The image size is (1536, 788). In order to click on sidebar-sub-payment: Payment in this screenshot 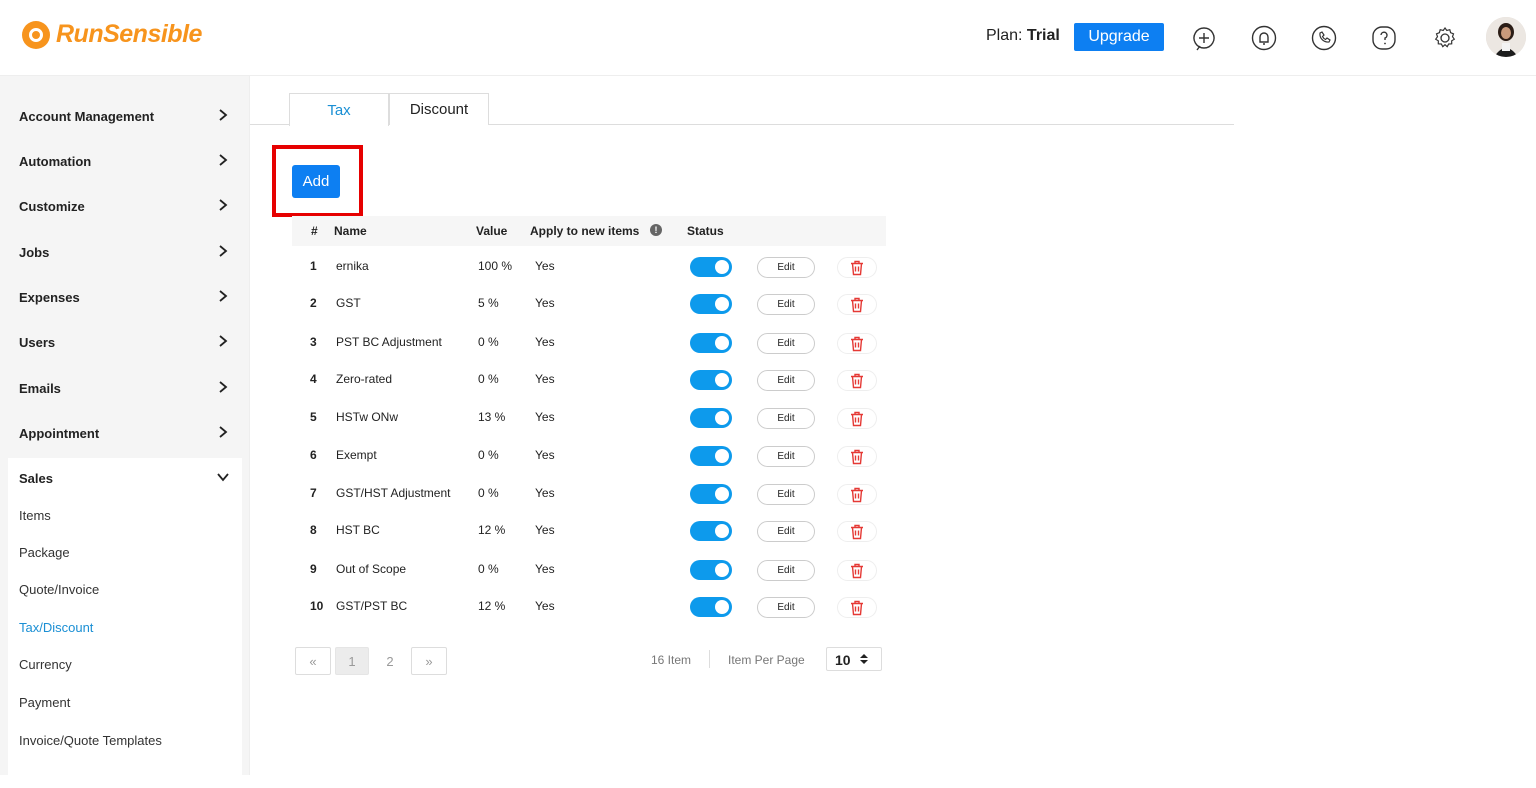, I will do `click(44, 702)`.